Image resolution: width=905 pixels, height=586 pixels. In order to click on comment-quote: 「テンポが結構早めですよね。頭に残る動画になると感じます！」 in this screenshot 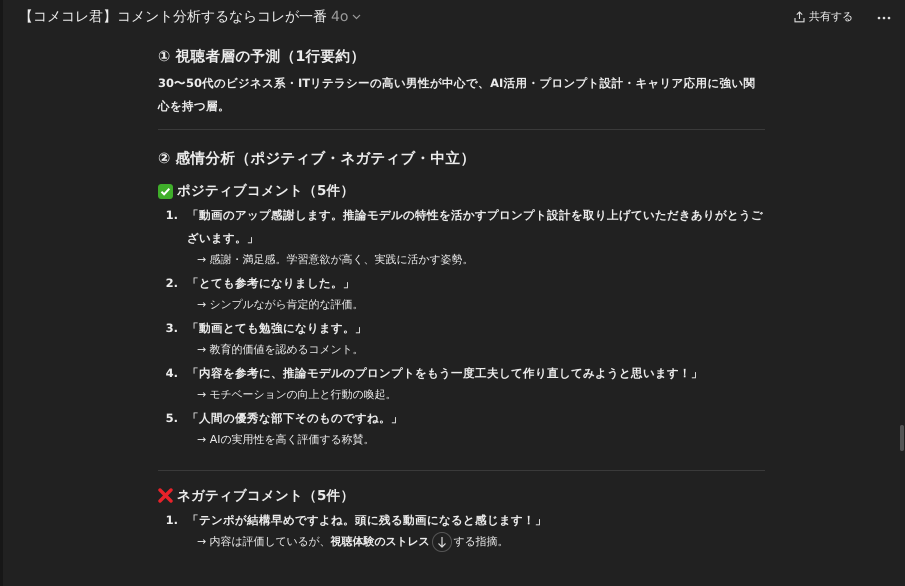, I will do `click(367, 520)`.